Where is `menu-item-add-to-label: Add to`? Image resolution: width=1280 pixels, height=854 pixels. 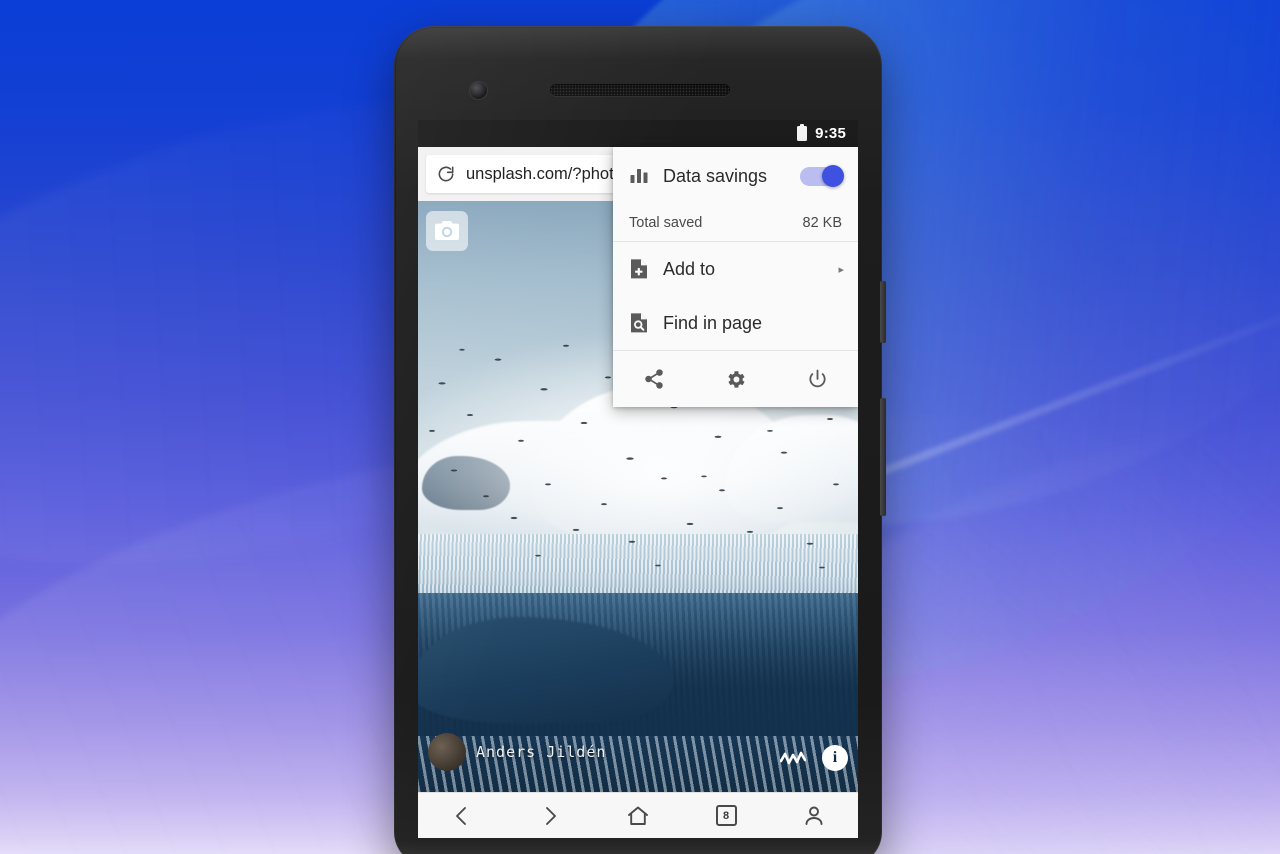
menu-item-add-to-label: Add to is located at coordinates (689, 268).